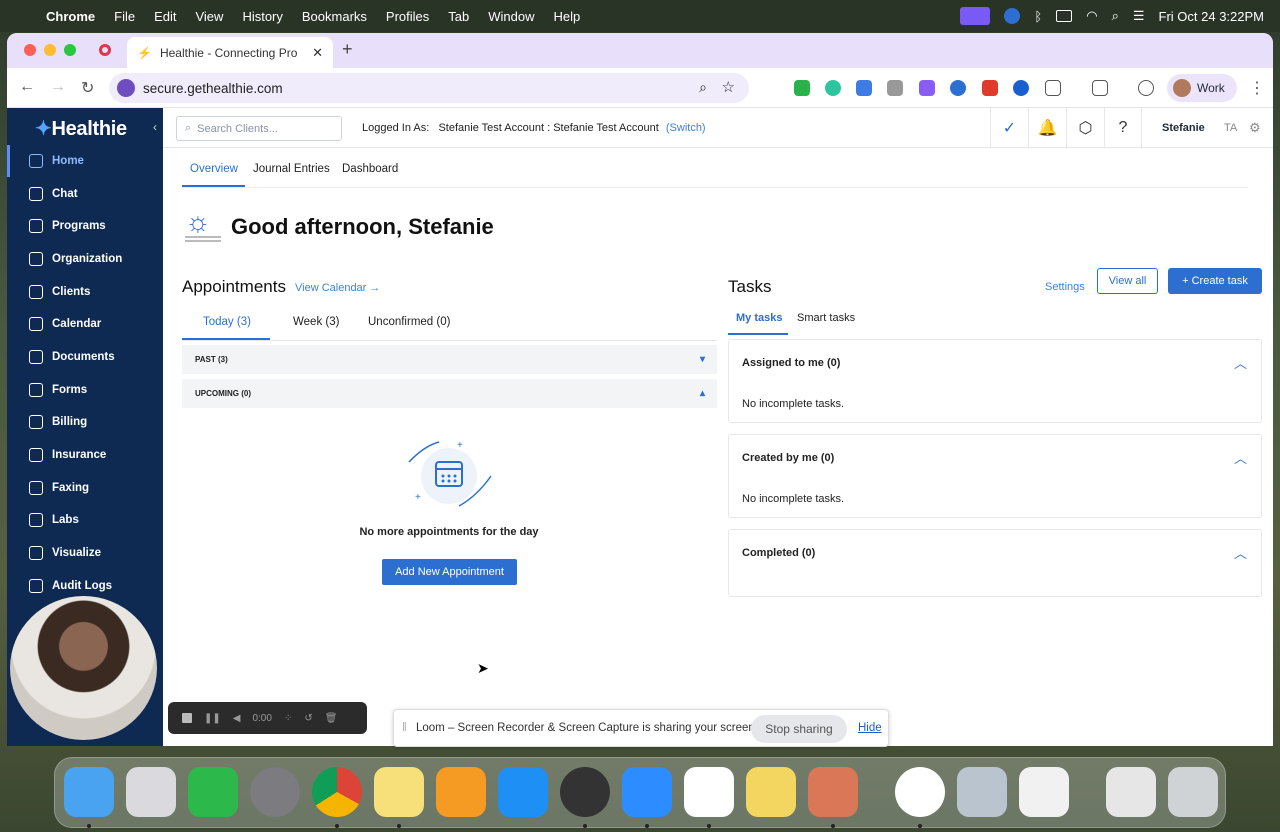 The height and width of the screenshot is (832, 1280). I want to click on sidebar-item-home: Home, so click(85, 161).